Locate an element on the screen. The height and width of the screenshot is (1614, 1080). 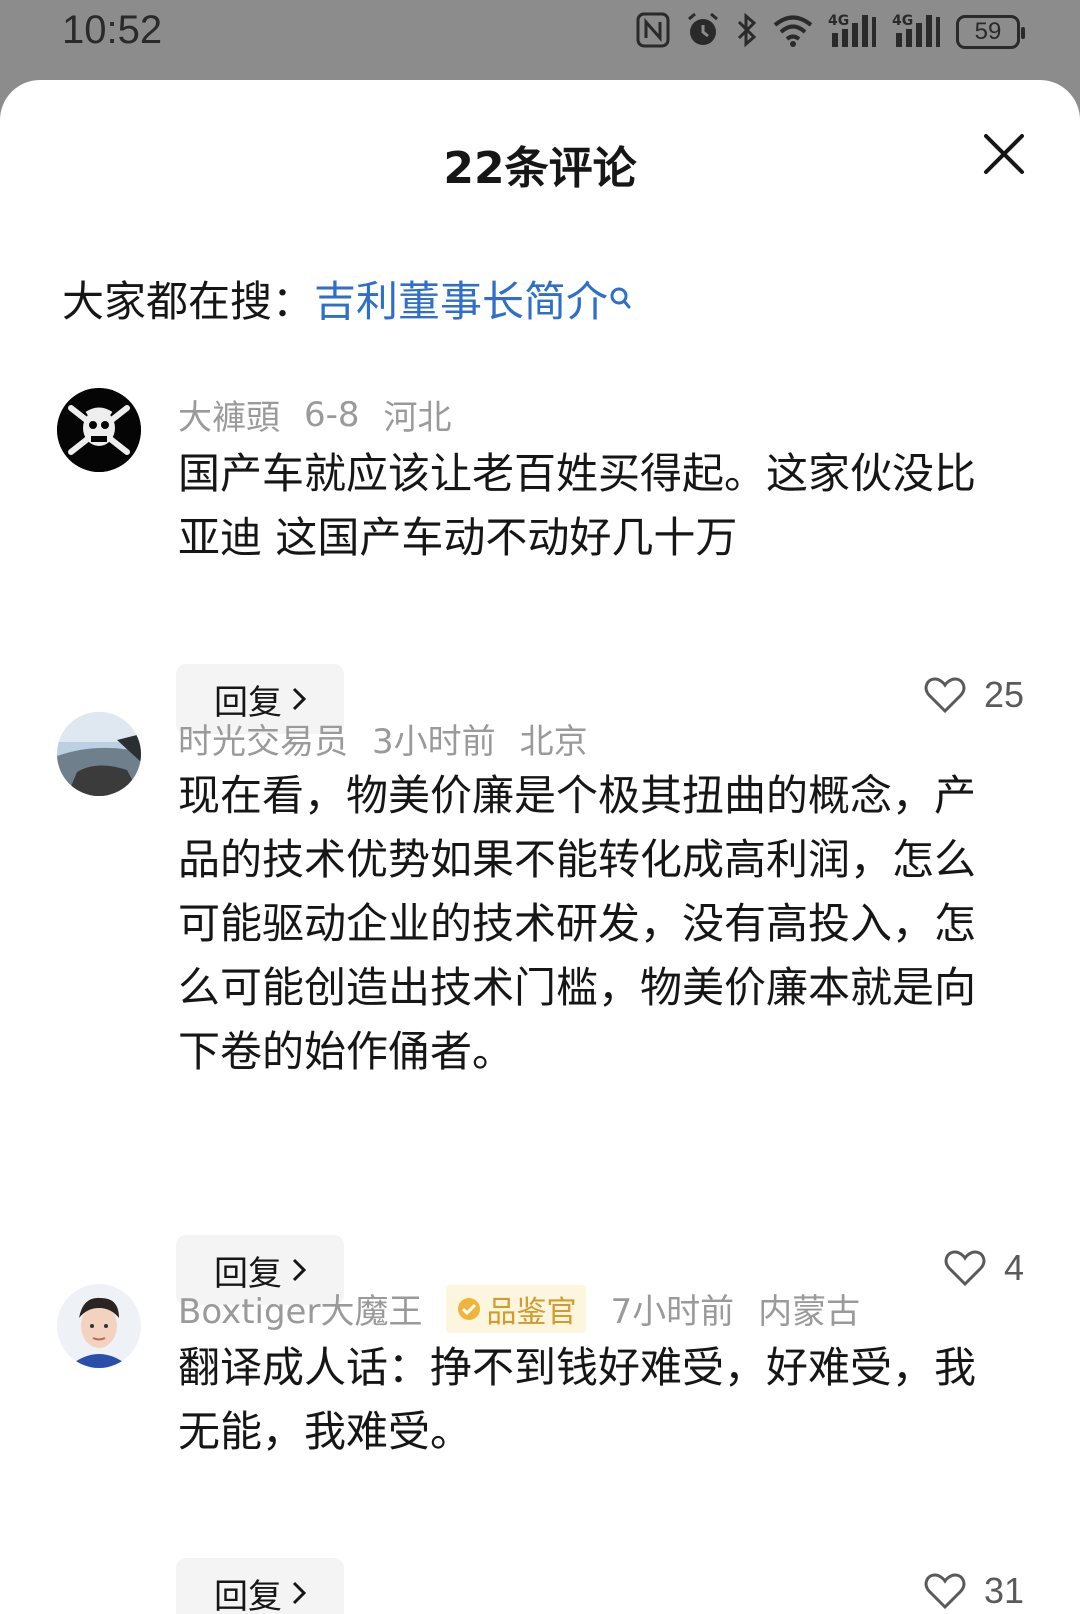
battery-icon: 59 is located at coordinates (990, 32).